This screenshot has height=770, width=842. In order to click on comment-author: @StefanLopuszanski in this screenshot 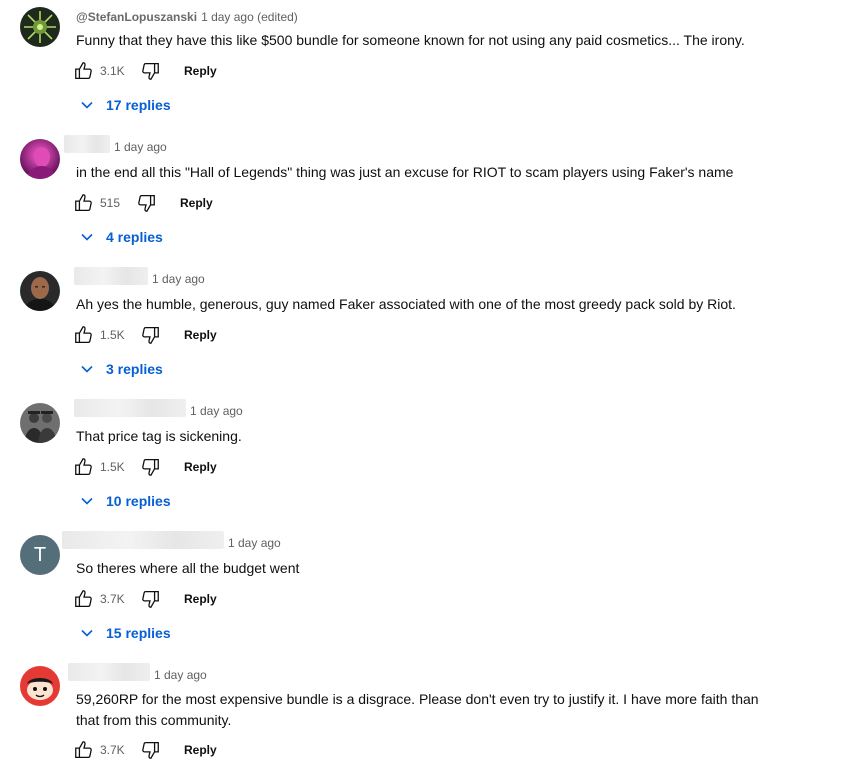, I will do `click(136, 17)`.